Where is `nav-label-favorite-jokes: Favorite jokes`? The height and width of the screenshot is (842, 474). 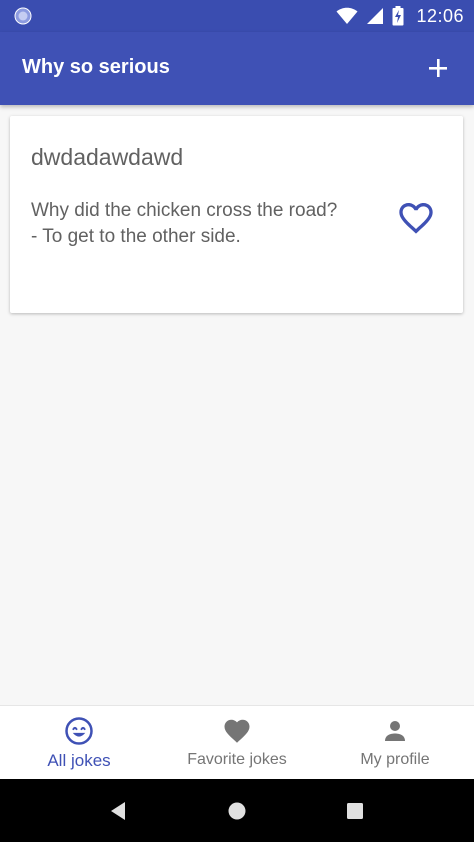 nav-label-favorite-jokes: Favorite jokes is located at coordinates (237, 759).